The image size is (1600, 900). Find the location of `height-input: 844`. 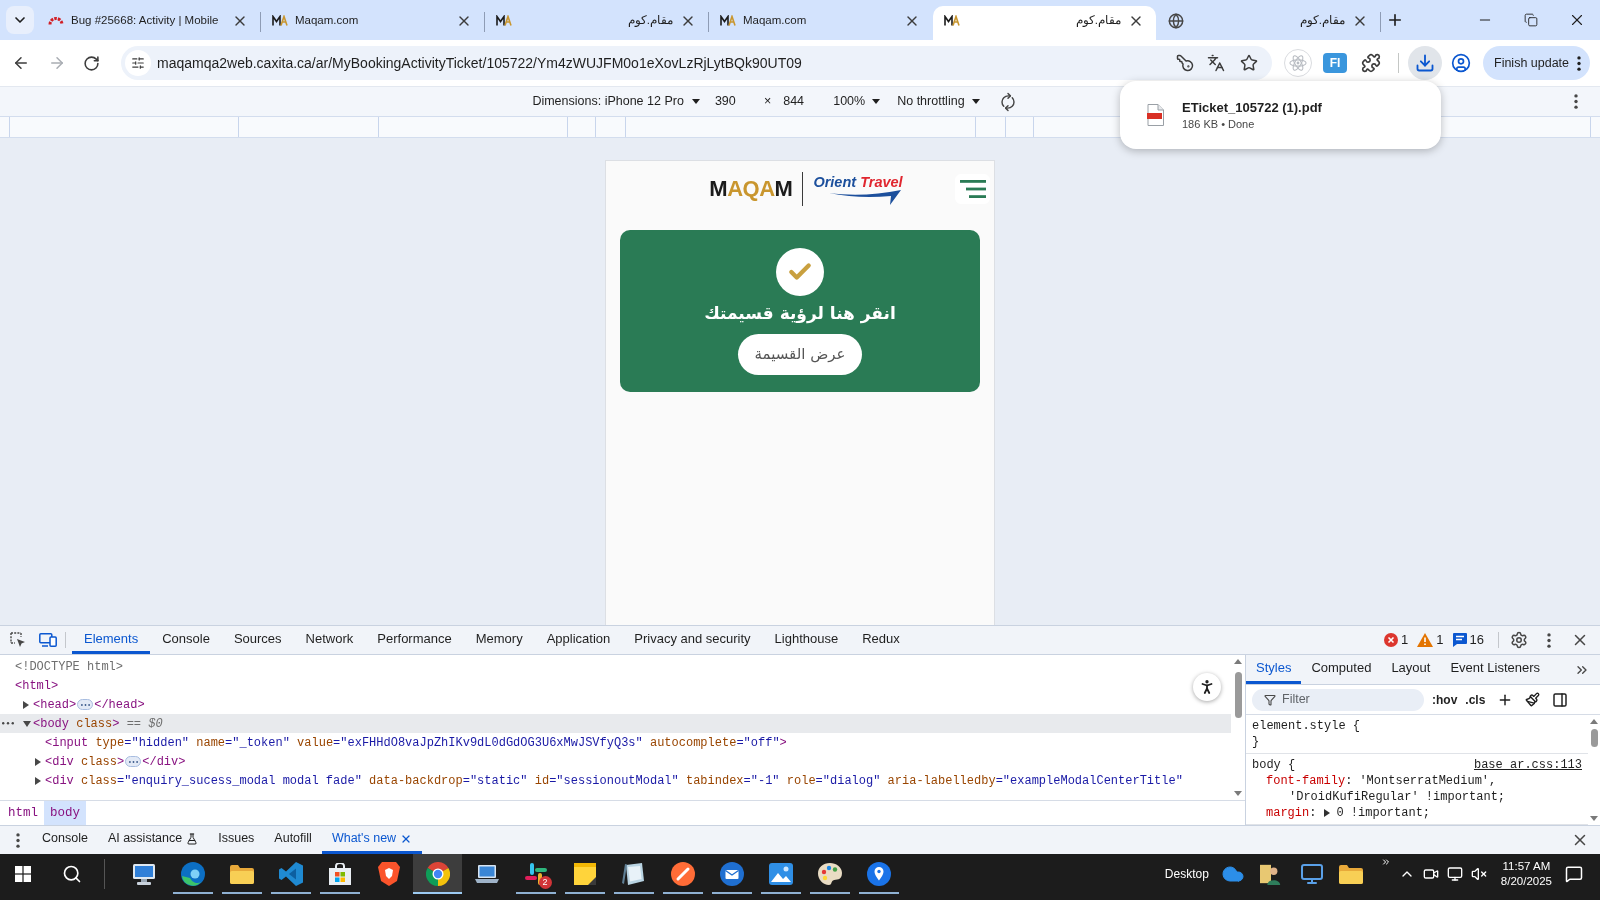

height-input: 844 is located at coordinates (797, 101).